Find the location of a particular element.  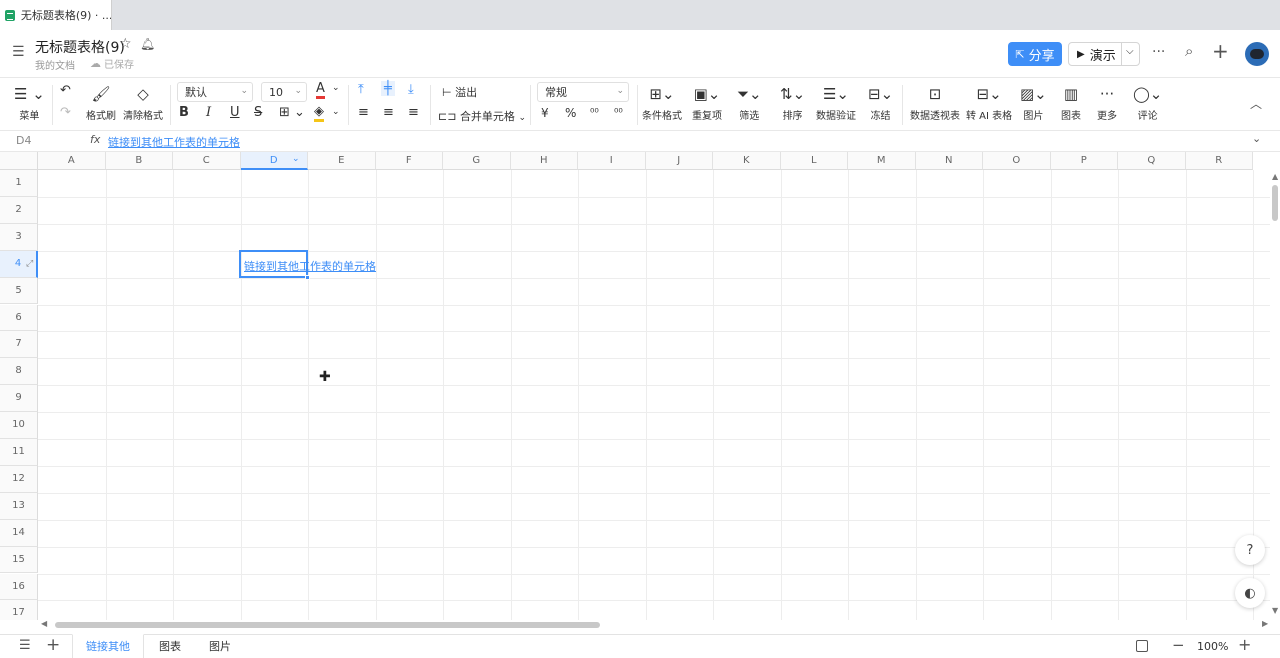

align-middle-icon: ╪ is located at coordinates (388, 88).